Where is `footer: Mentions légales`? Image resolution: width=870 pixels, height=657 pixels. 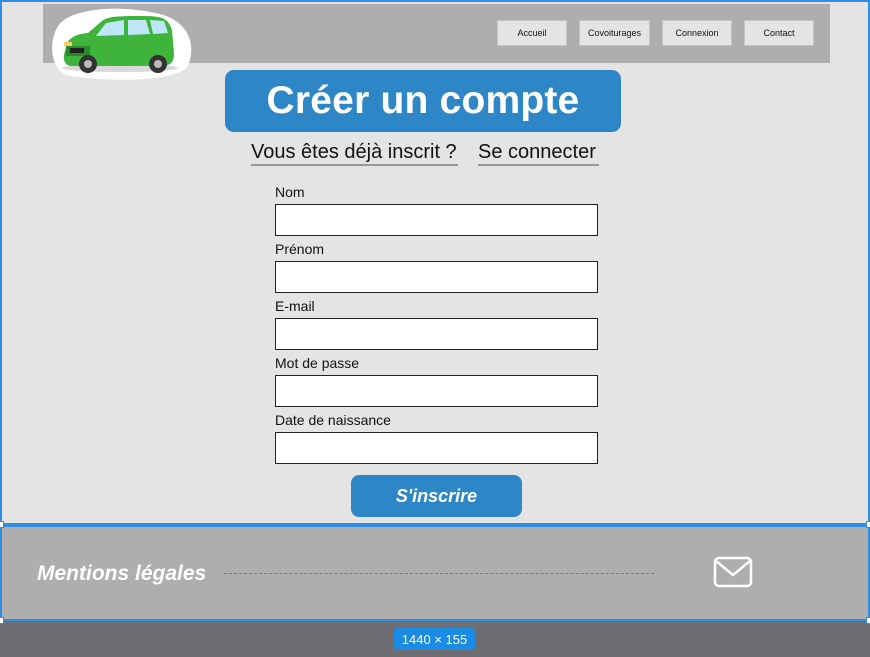 footer: Mentions légales is located at coordinates (435, 573).